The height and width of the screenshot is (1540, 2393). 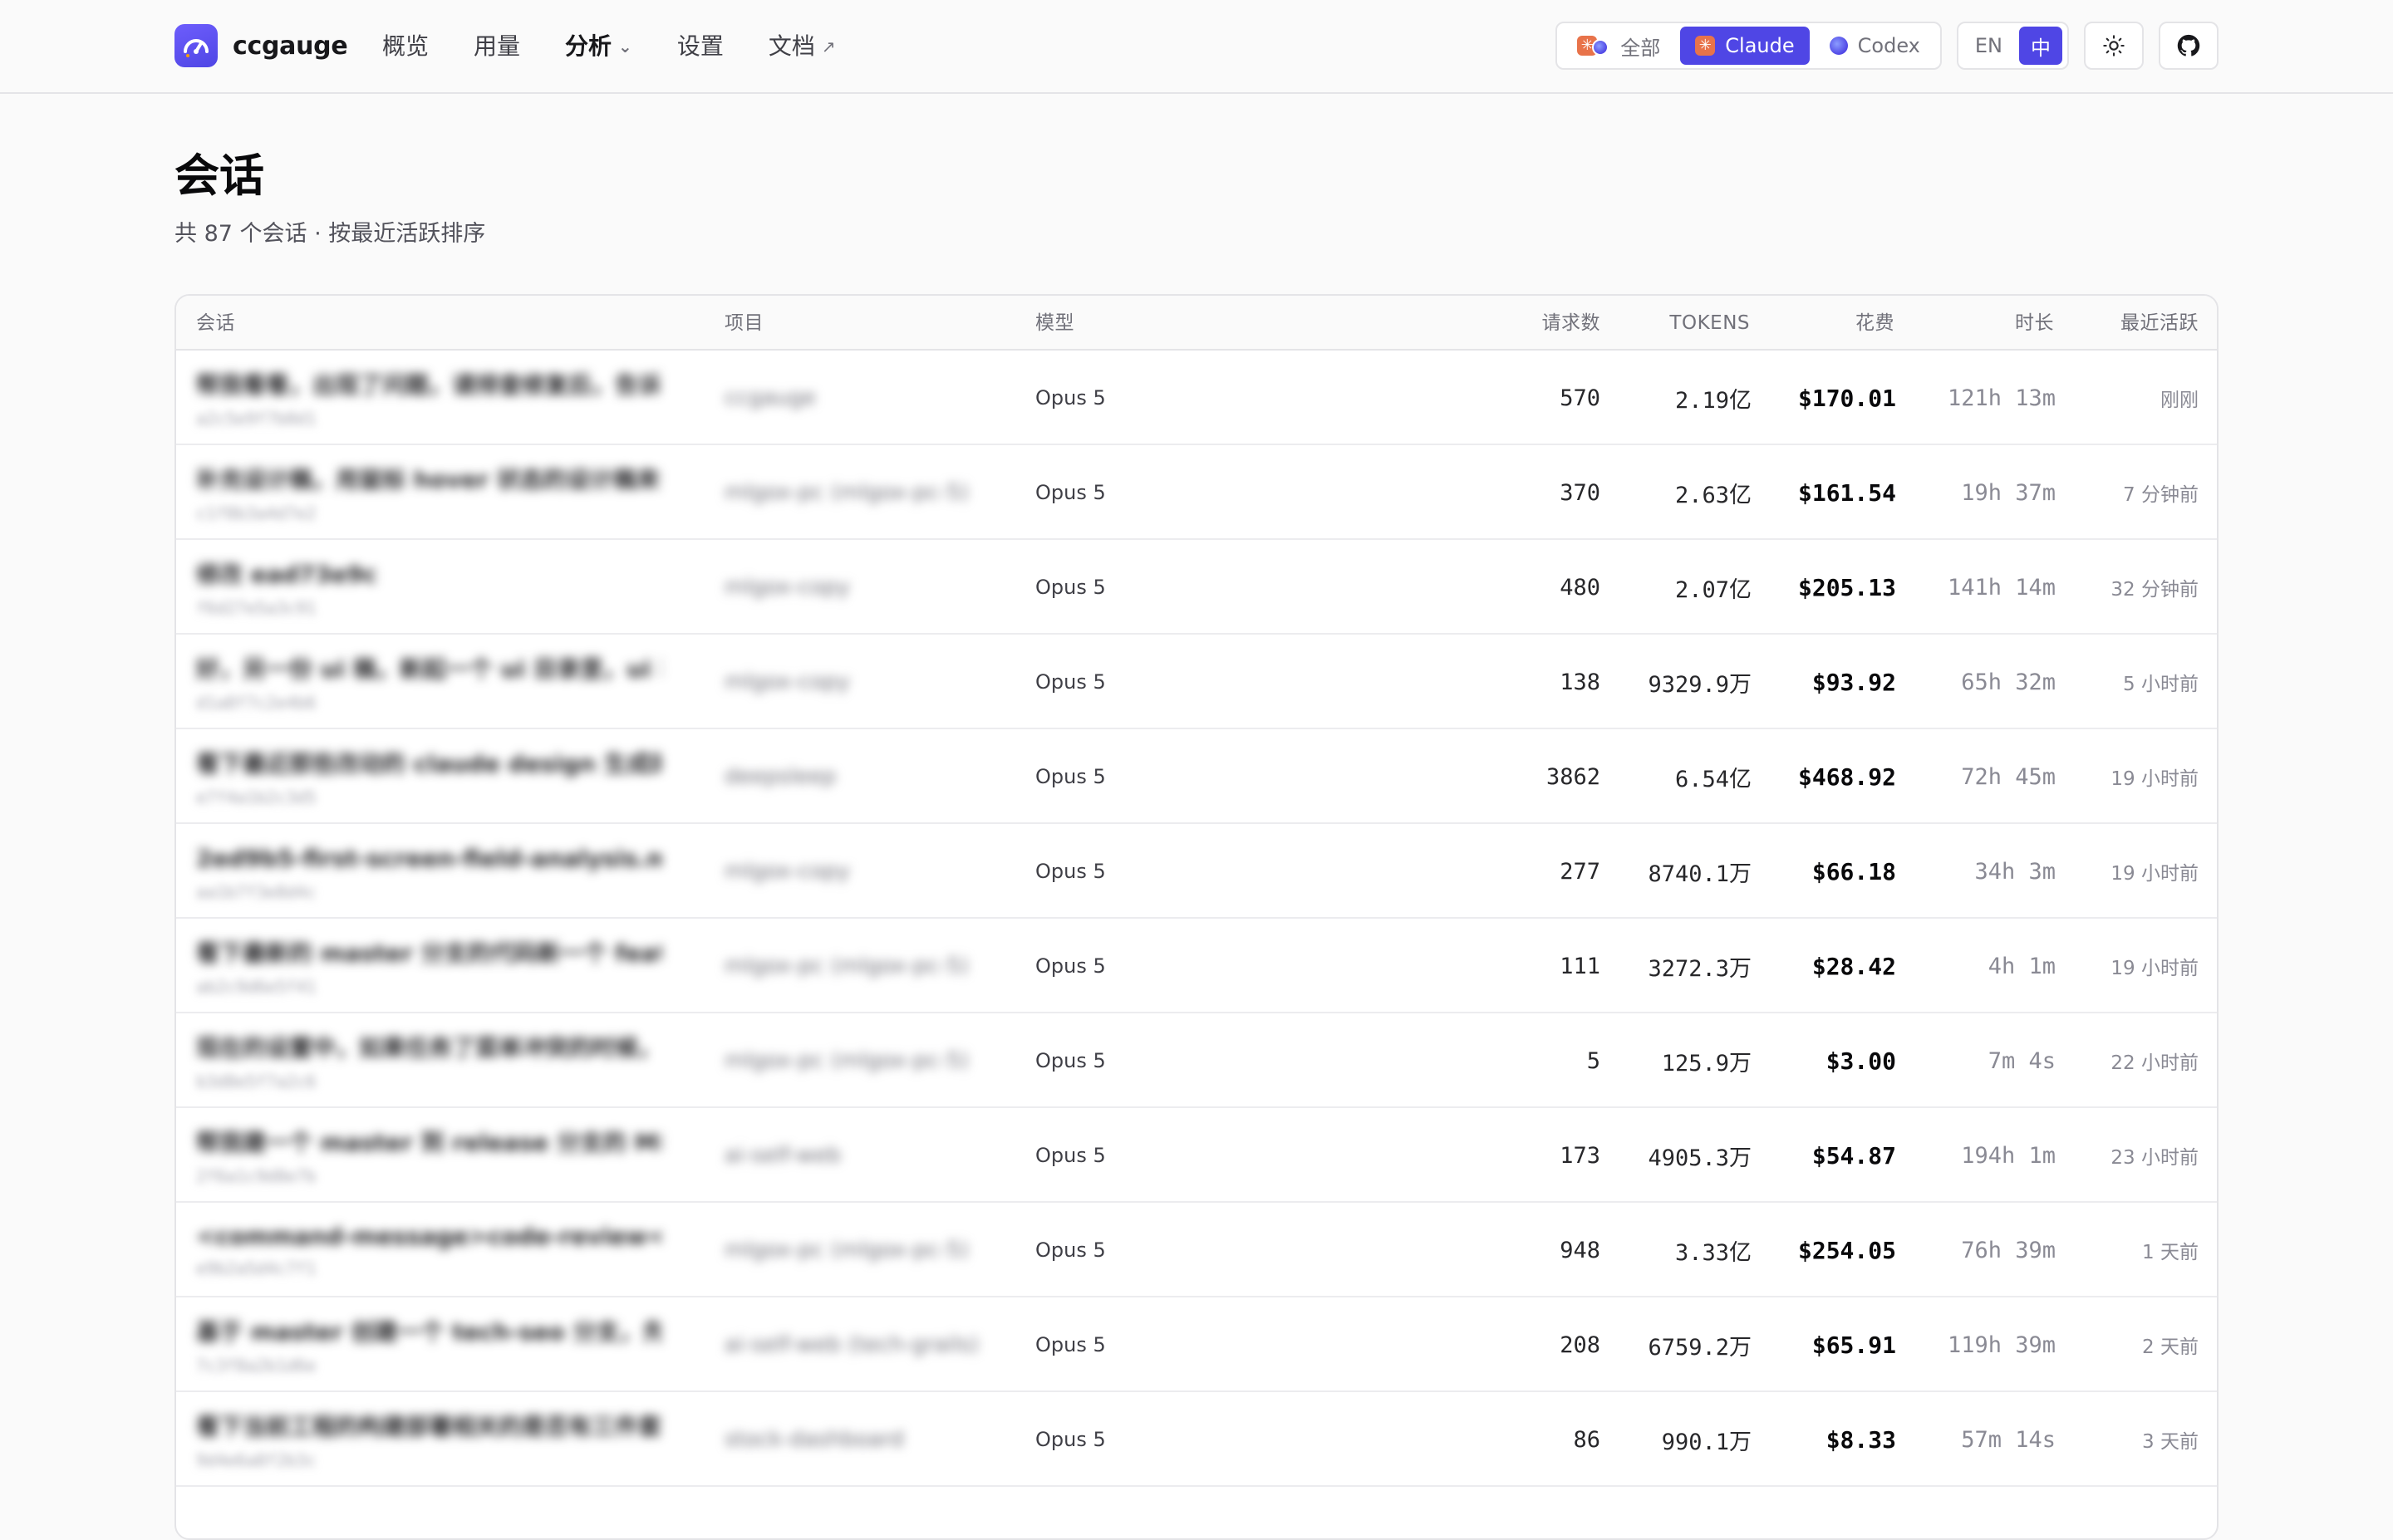 What do you see at coordinates (446, 398) in the screenshot?
I see `session-cell: 帮我看看，出现了问题，请排查修复后，告诉我 a2c5e9f7b0d1` at bounding box center [446, 398].